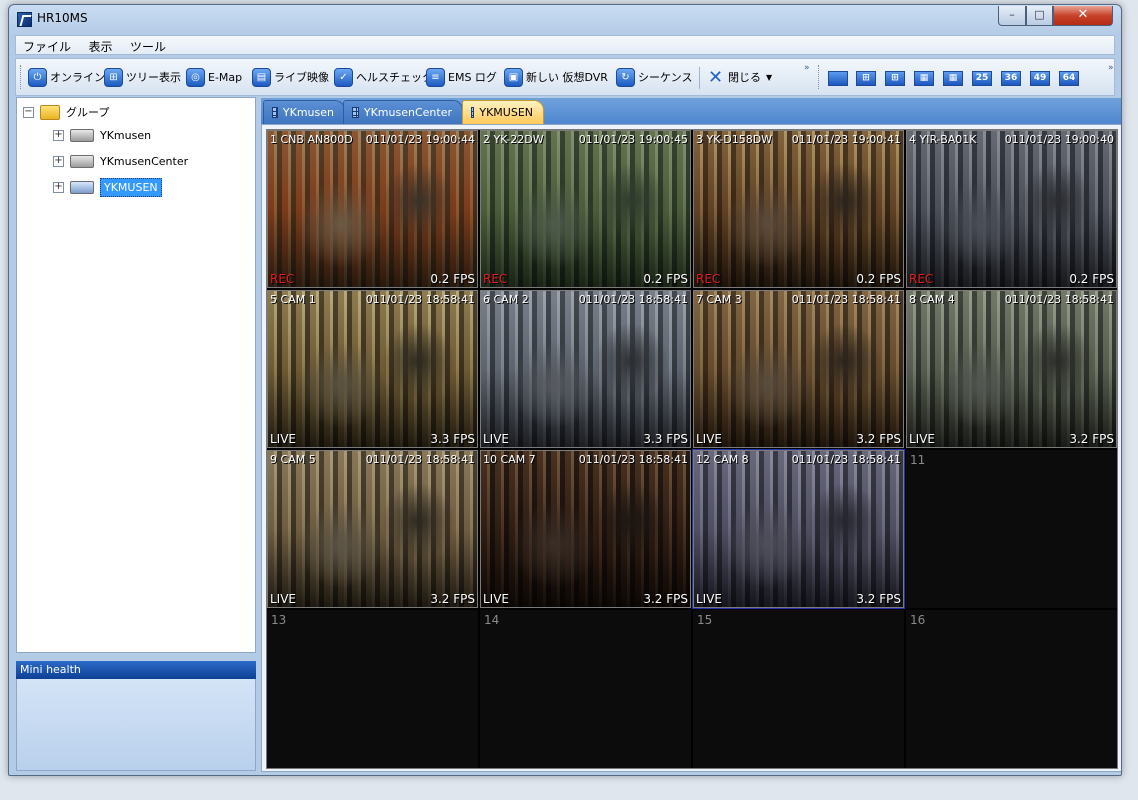  Describe the element at coordinates (1111, 68) in the screenshot. I see `toolbar-overflow-icon-2: »` at that location.